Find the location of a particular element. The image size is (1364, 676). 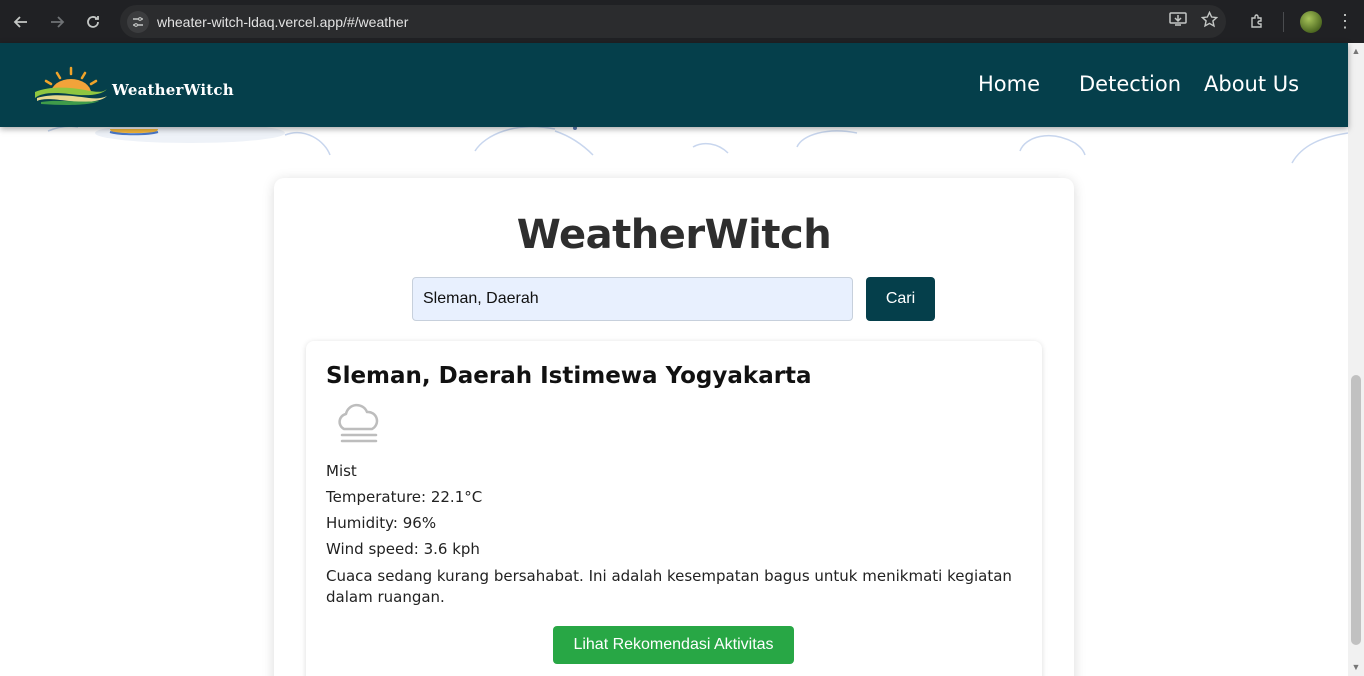

search-button: Cari is located at coordinates (900, 299).